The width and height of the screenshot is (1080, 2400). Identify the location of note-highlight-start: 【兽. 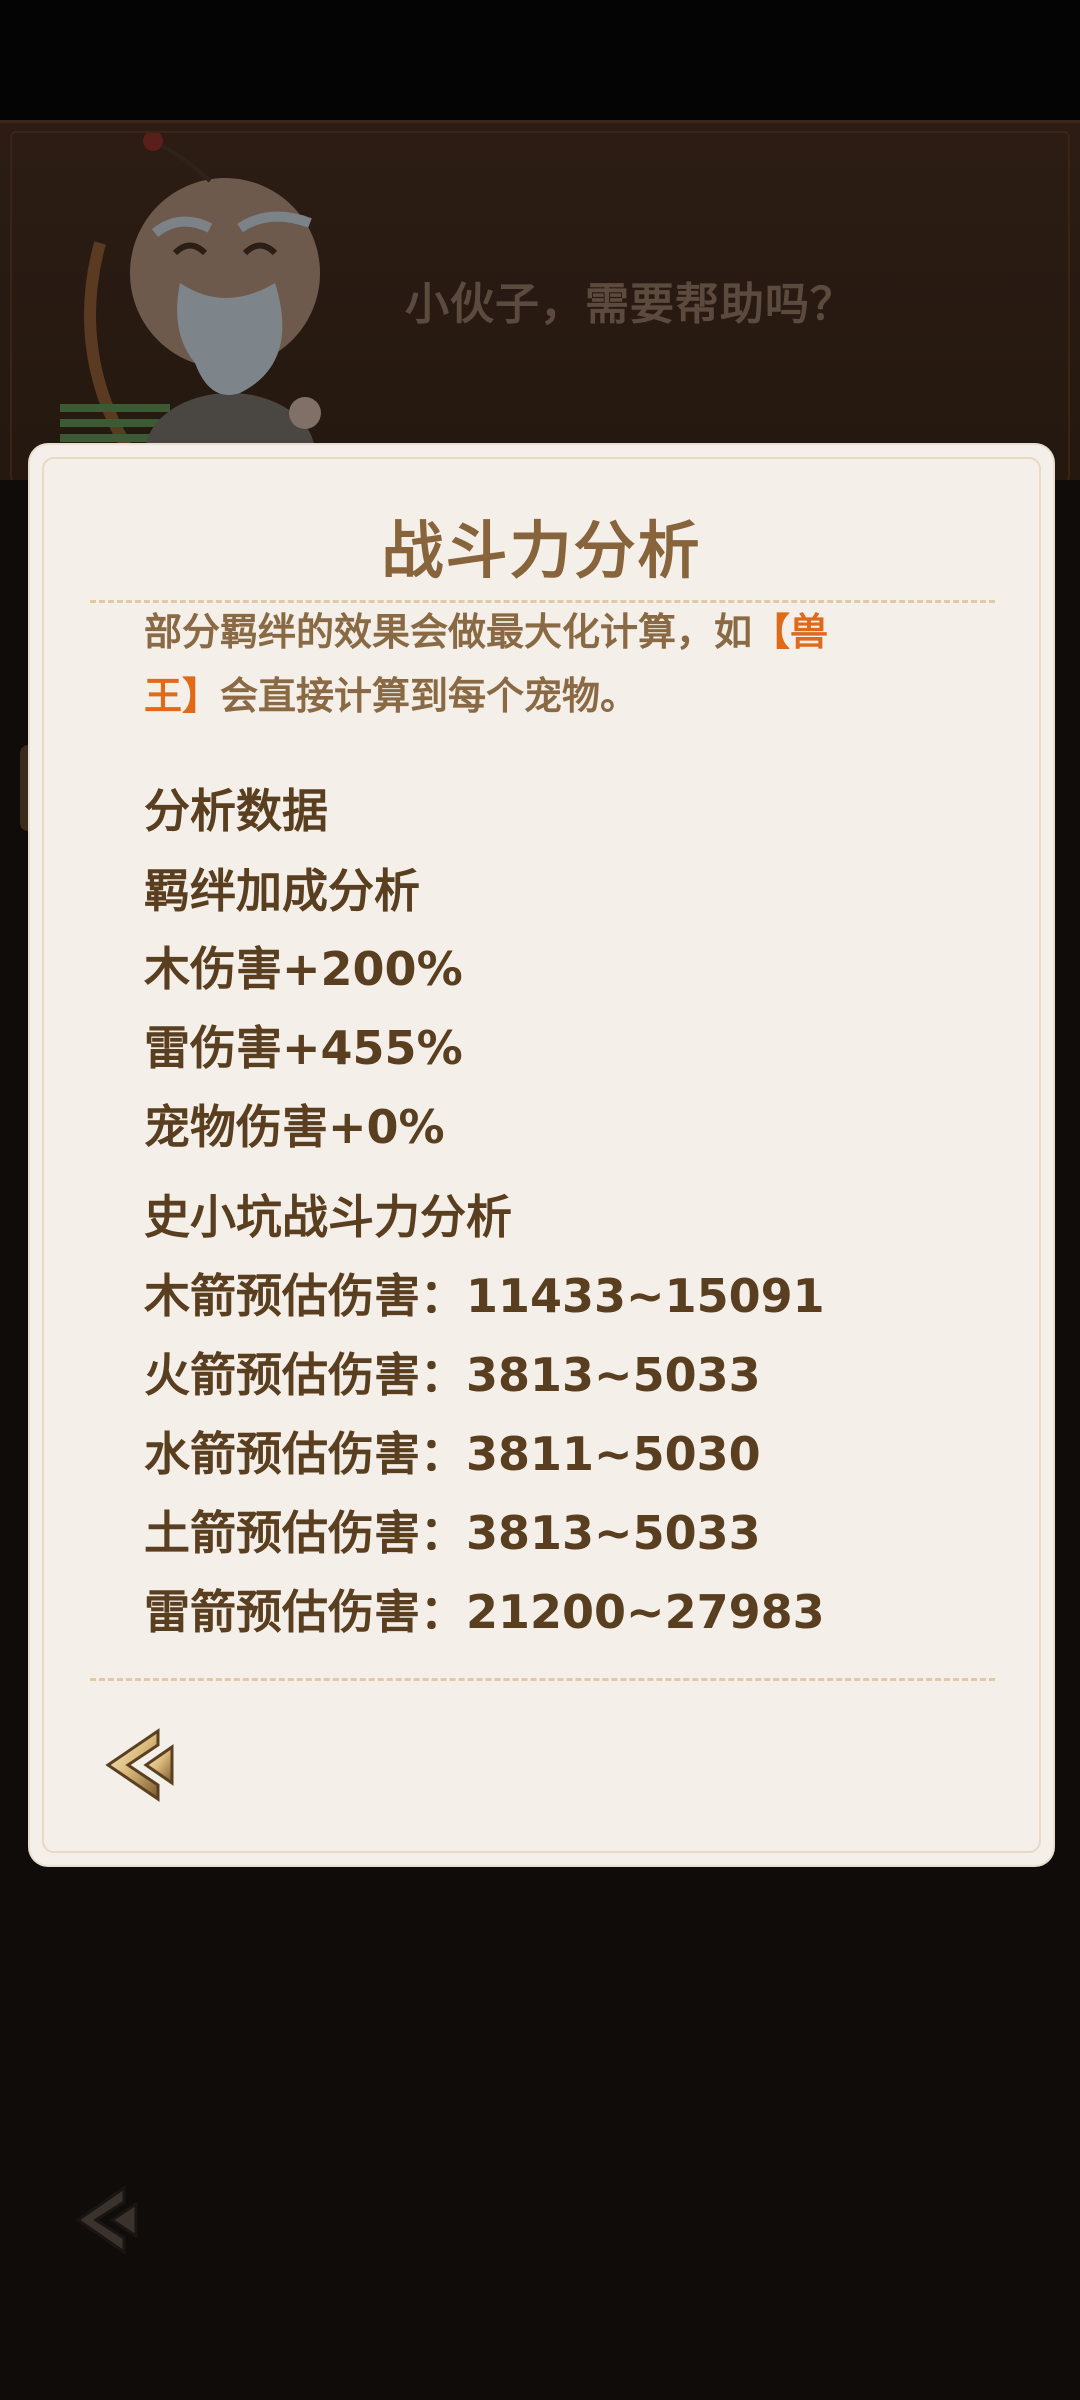
(790, 632).